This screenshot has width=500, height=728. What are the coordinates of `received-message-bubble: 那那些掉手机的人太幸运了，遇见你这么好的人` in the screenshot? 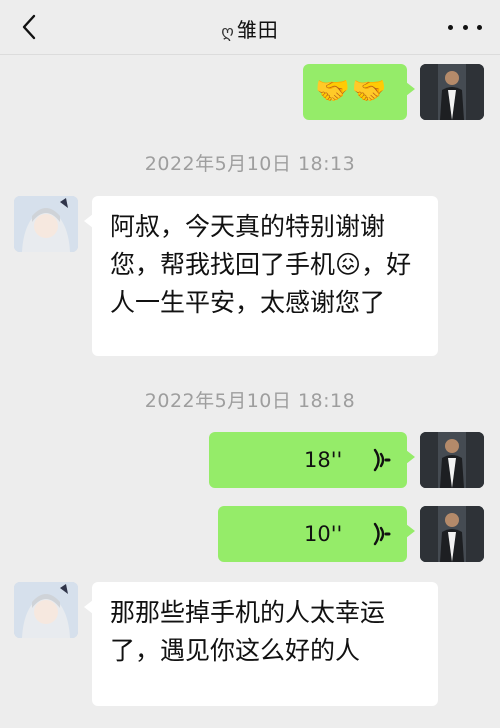 It's located at (261, 644).